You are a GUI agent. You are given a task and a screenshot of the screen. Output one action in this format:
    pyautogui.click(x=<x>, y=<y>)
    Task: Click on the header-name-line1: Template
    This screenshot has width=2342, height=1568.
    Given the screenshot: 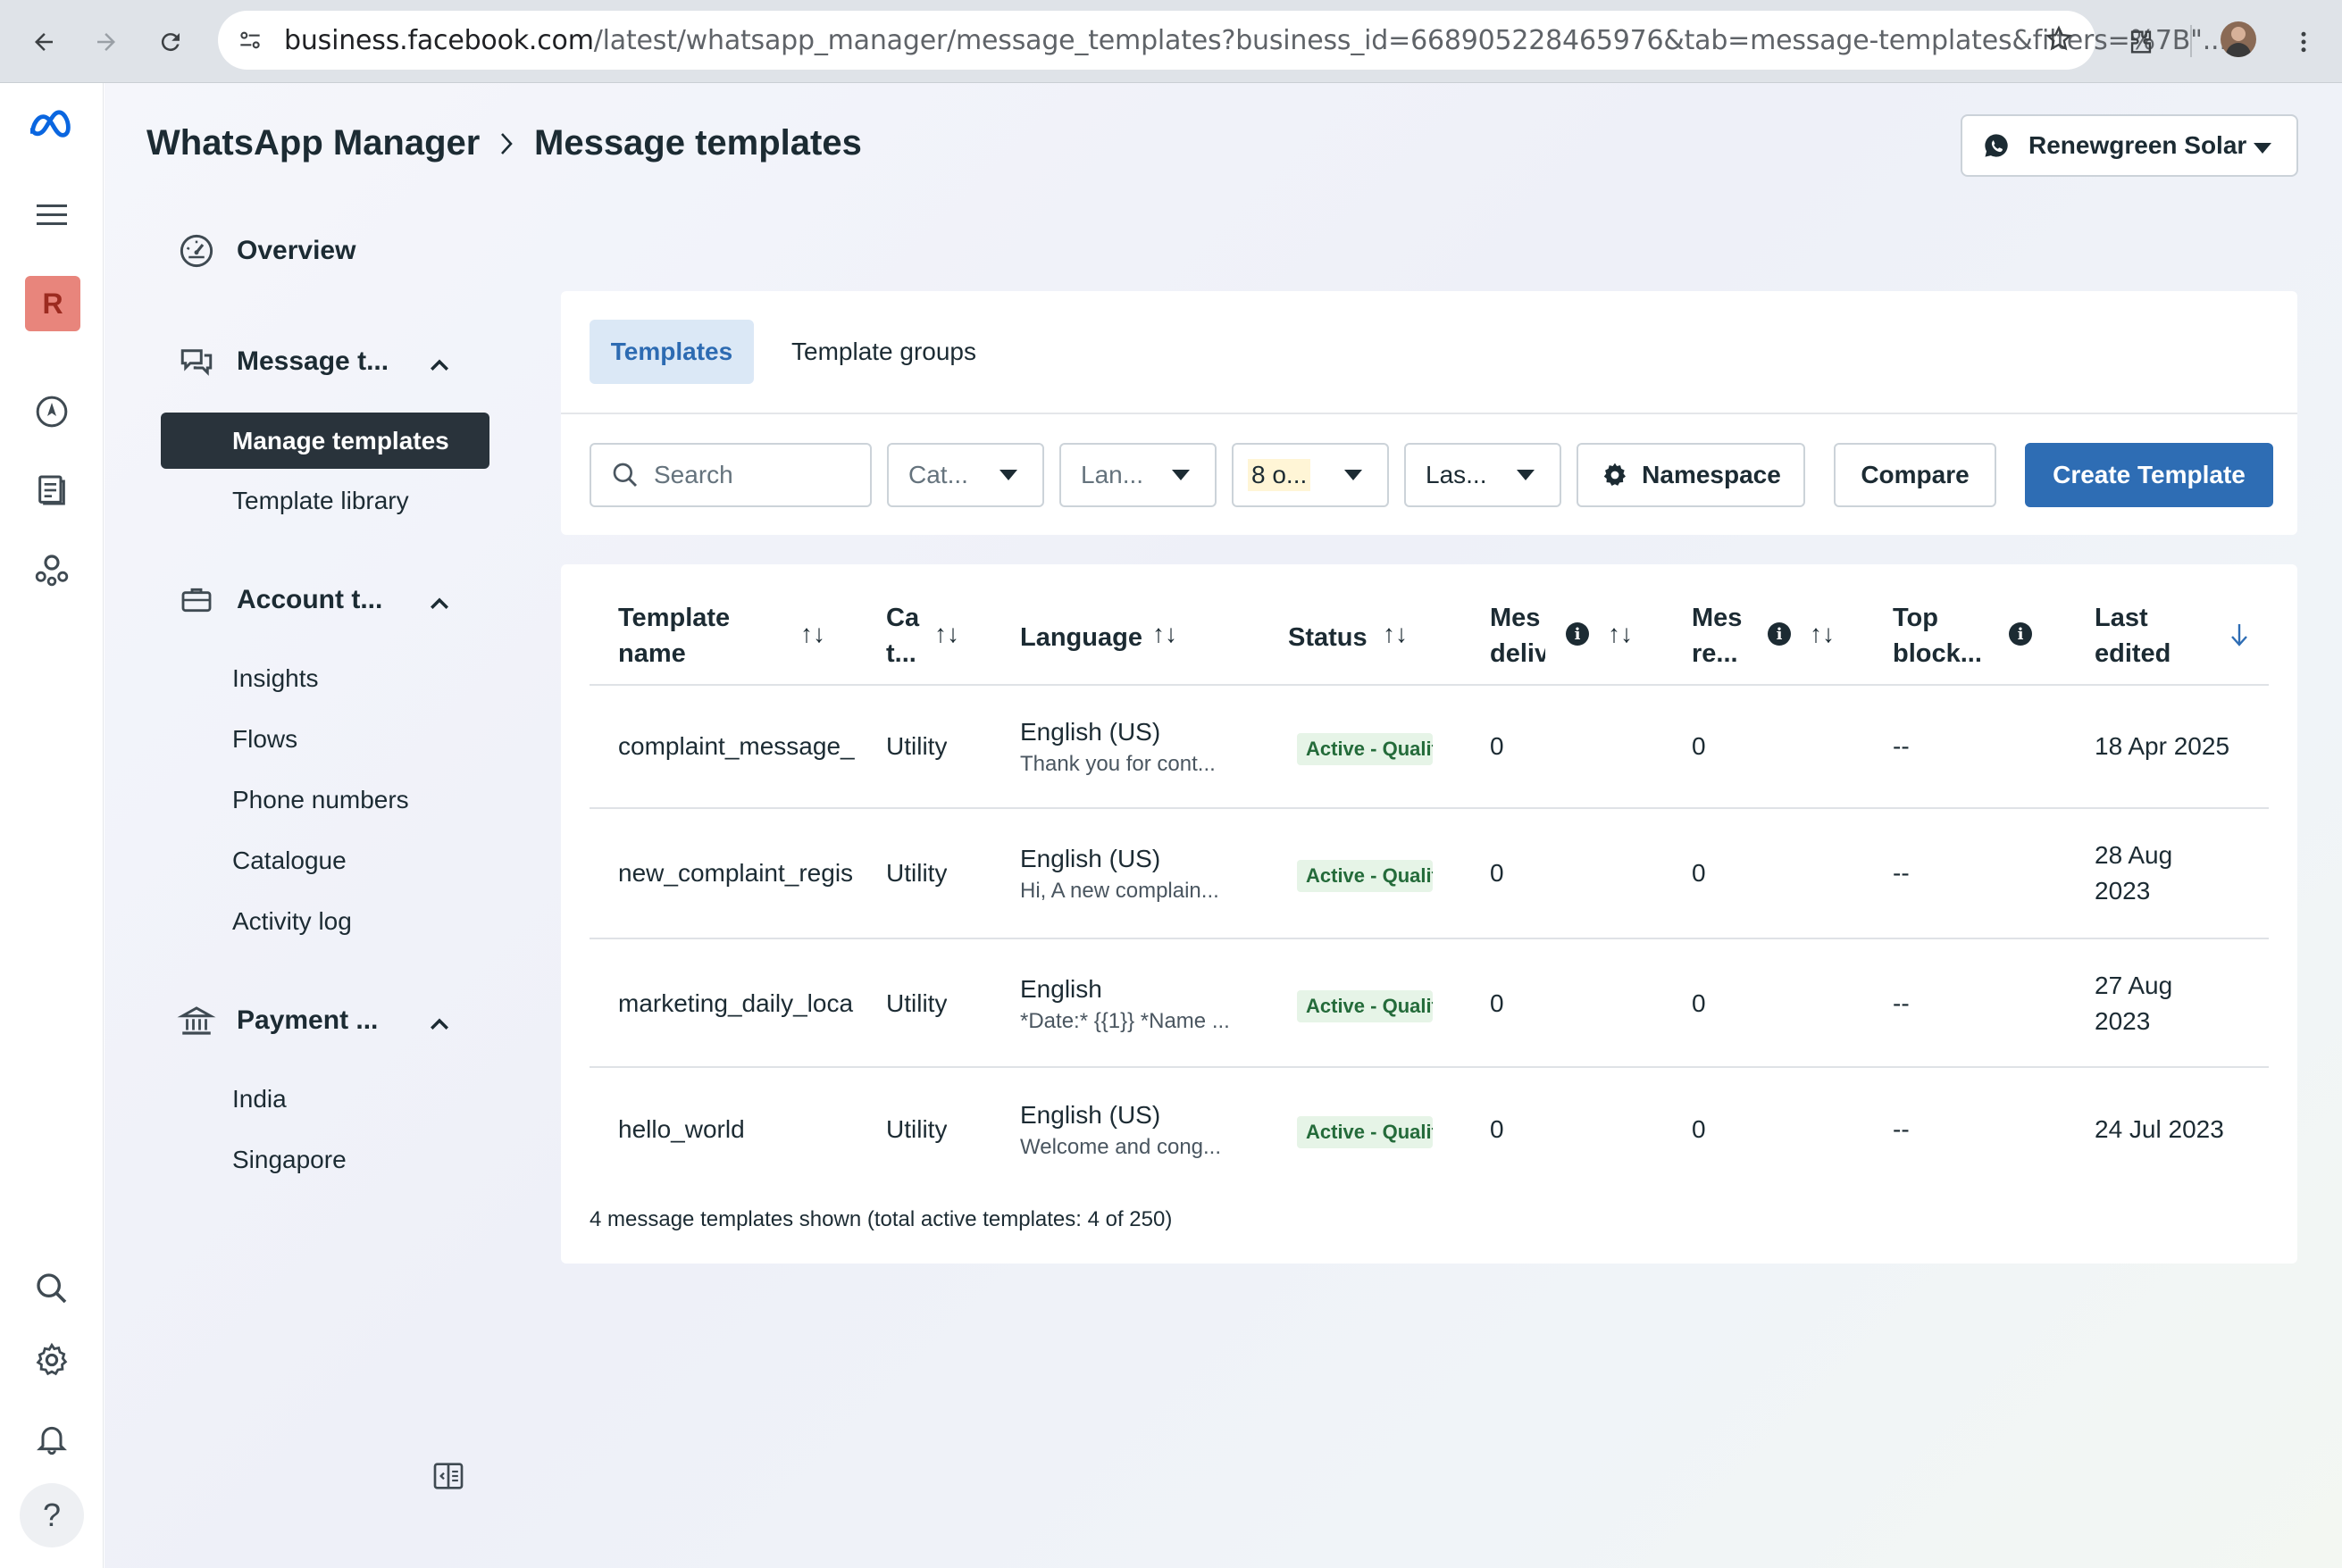 What is the action you would take?
    pyautogui.click(x=674, y=618)
    